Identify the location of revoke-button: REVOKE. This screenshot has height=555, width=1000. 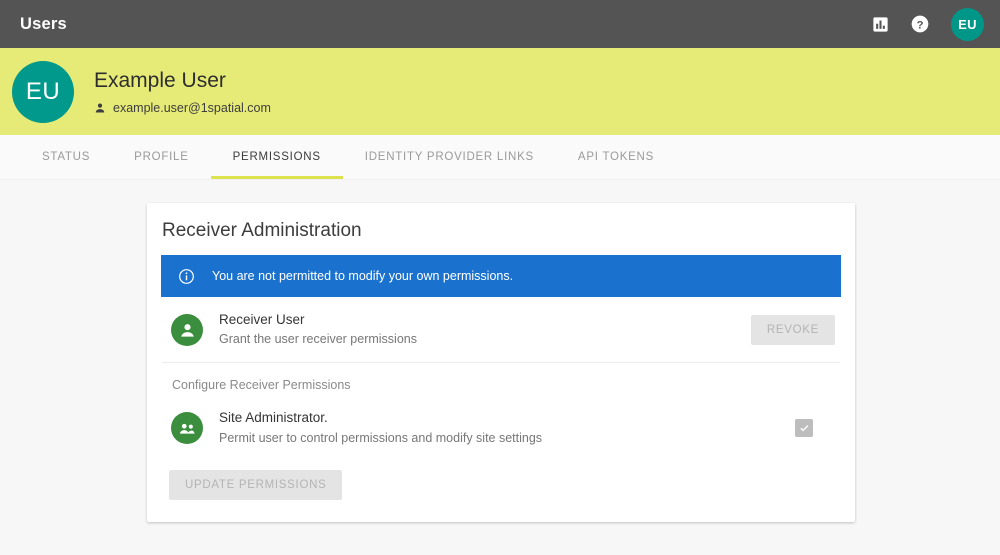
(792, 329).